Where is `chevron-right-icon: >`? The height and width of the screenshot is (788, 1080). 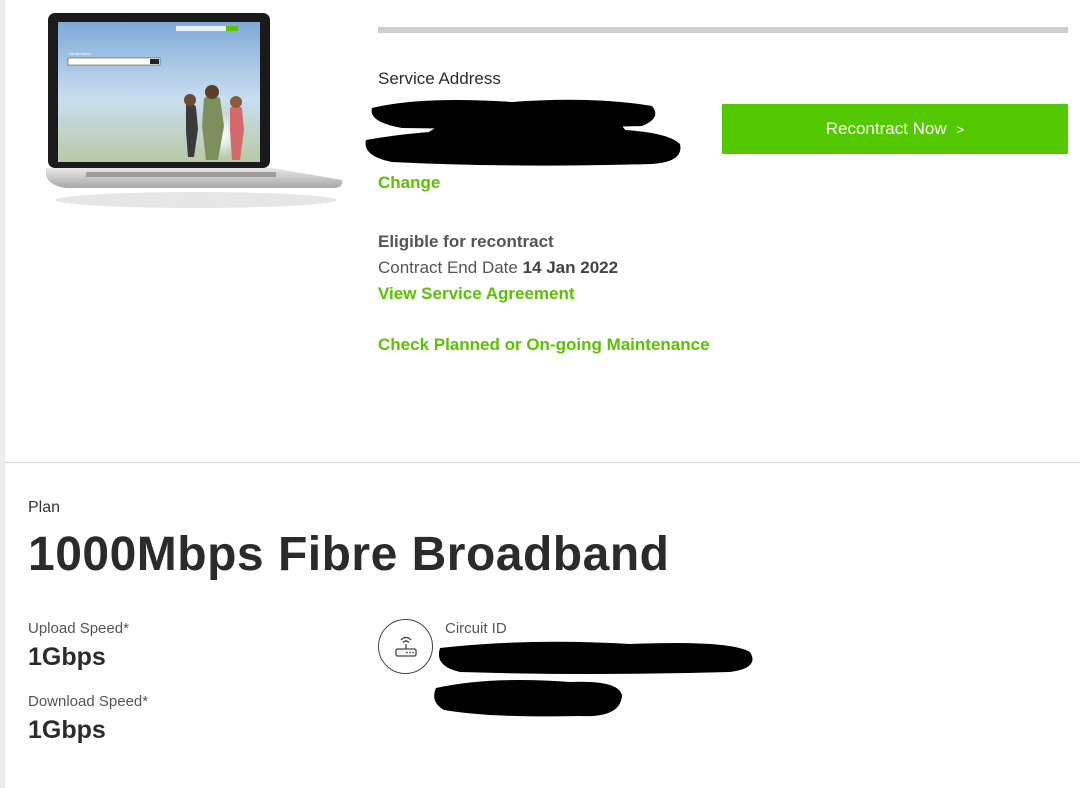
chevron-right-icon: > is located at coordinates (960, 129).